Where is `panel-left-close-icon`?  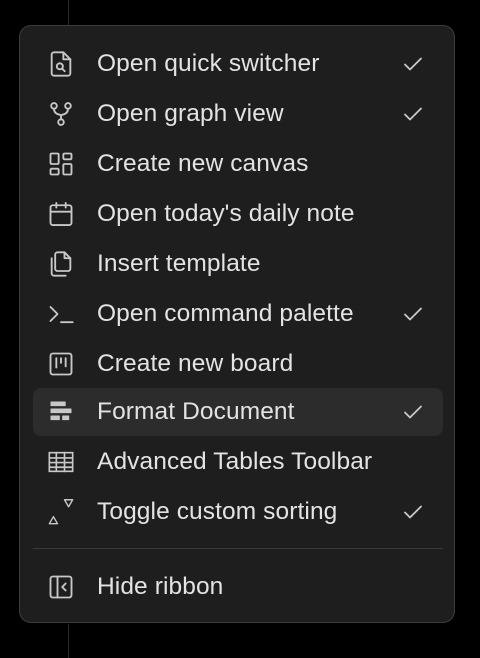 panel-left-close-icon is located at coordinates (61, 587).